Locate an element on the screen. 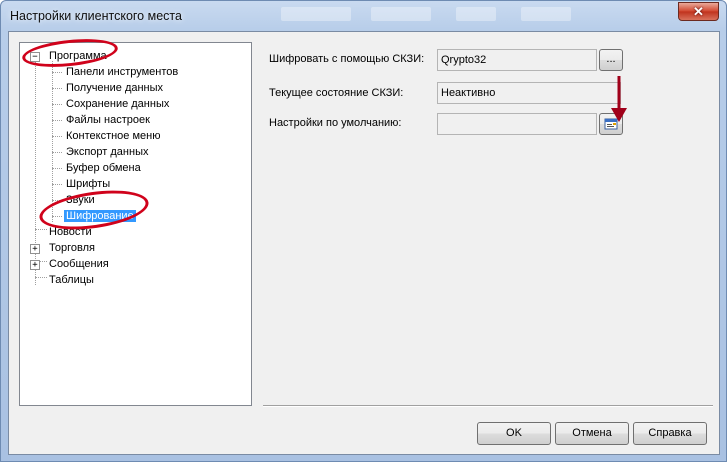 The image size is (727, 462). tree-item-child: Файлы настроек is located at coordinates (108, 120).